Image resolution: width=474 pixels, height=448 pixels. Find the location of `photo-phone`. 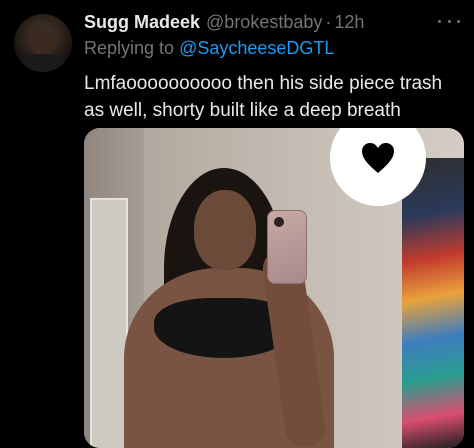

photo-phone is located at coordinates (287, 247).